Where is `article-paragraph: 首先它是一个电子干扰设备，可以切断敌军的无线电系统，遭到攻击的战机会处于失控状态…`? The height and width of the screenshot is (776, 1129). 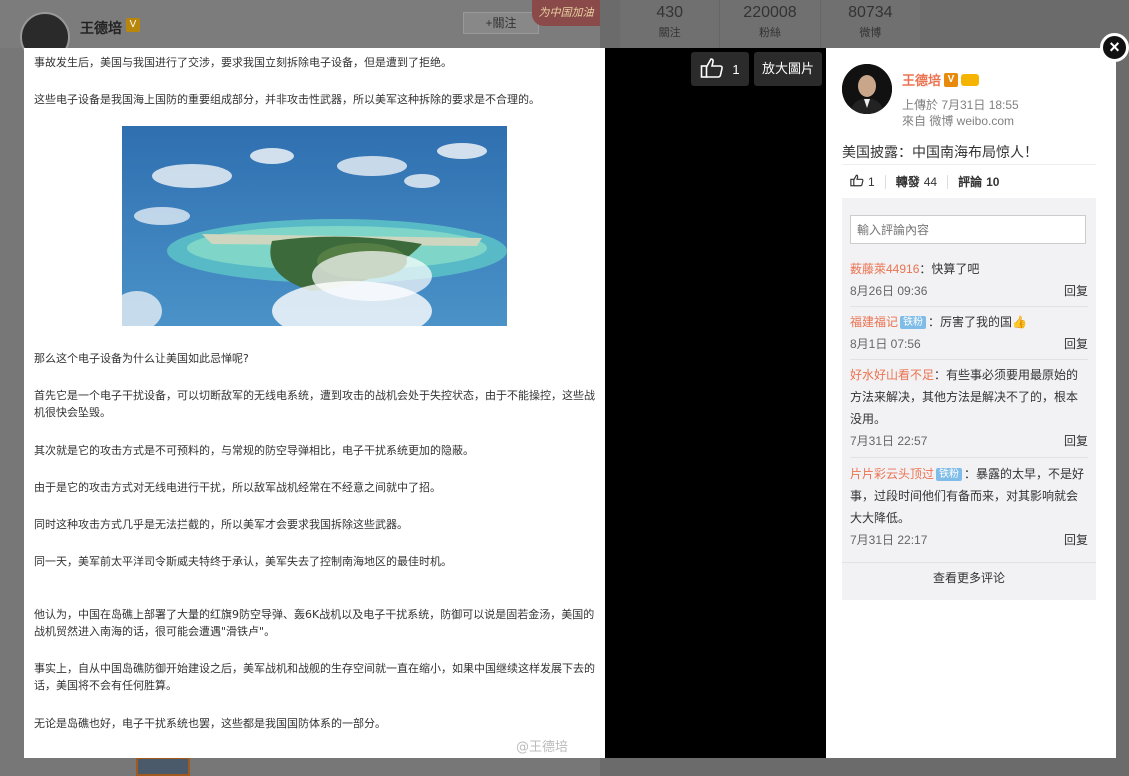
article-paragraph: 首先它是一个电子干扰设备，可以切断敌军的无线电系统，遭到攻击的战机会处于失控状态… is located at coordinates (314, 404).